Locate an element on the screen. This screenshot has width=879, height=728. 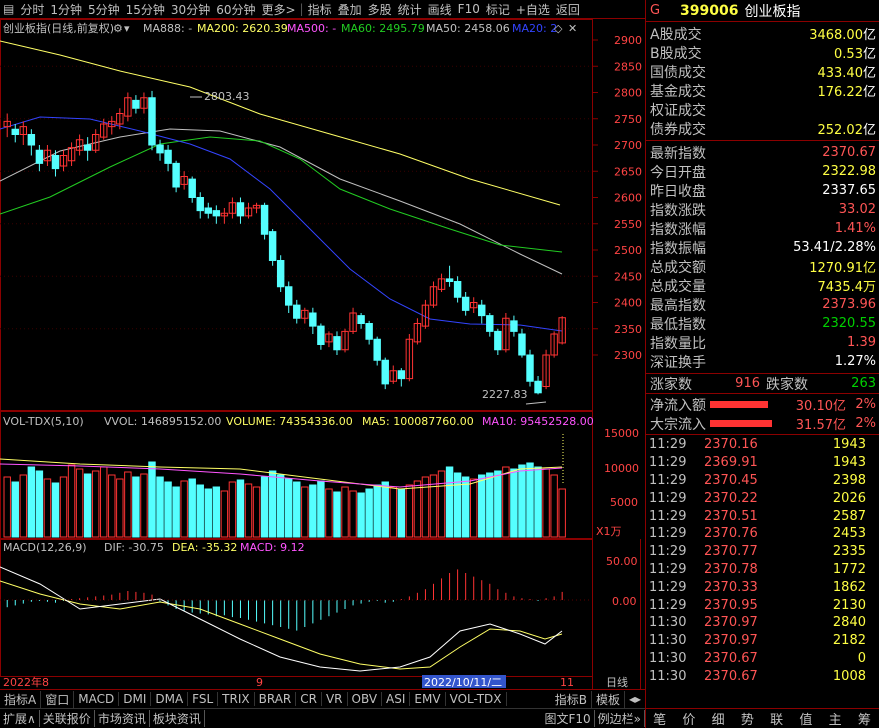
tool-f10-button: F10 is located at coordinates (469, 9).